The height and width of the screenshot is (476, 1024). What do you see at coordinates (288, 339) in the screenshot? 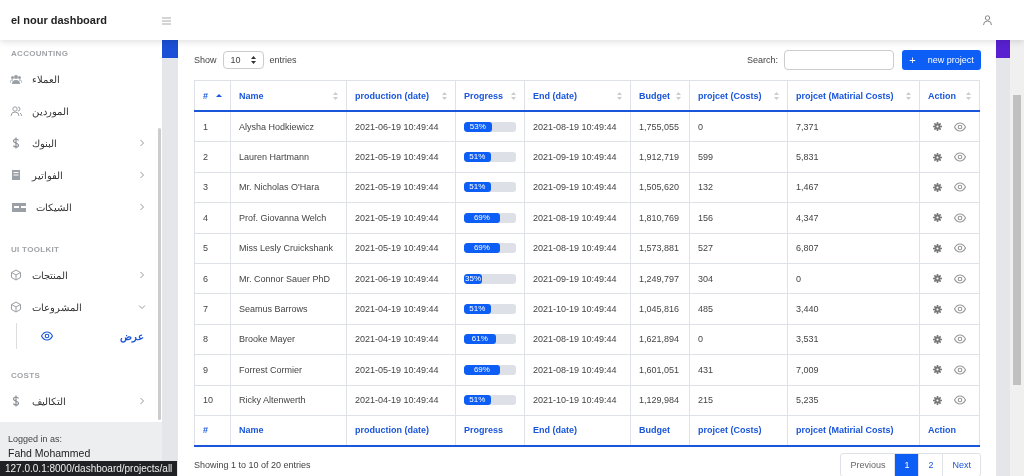
I see `table-cell: Brooke Mayer` at bounding box center [288, 339].